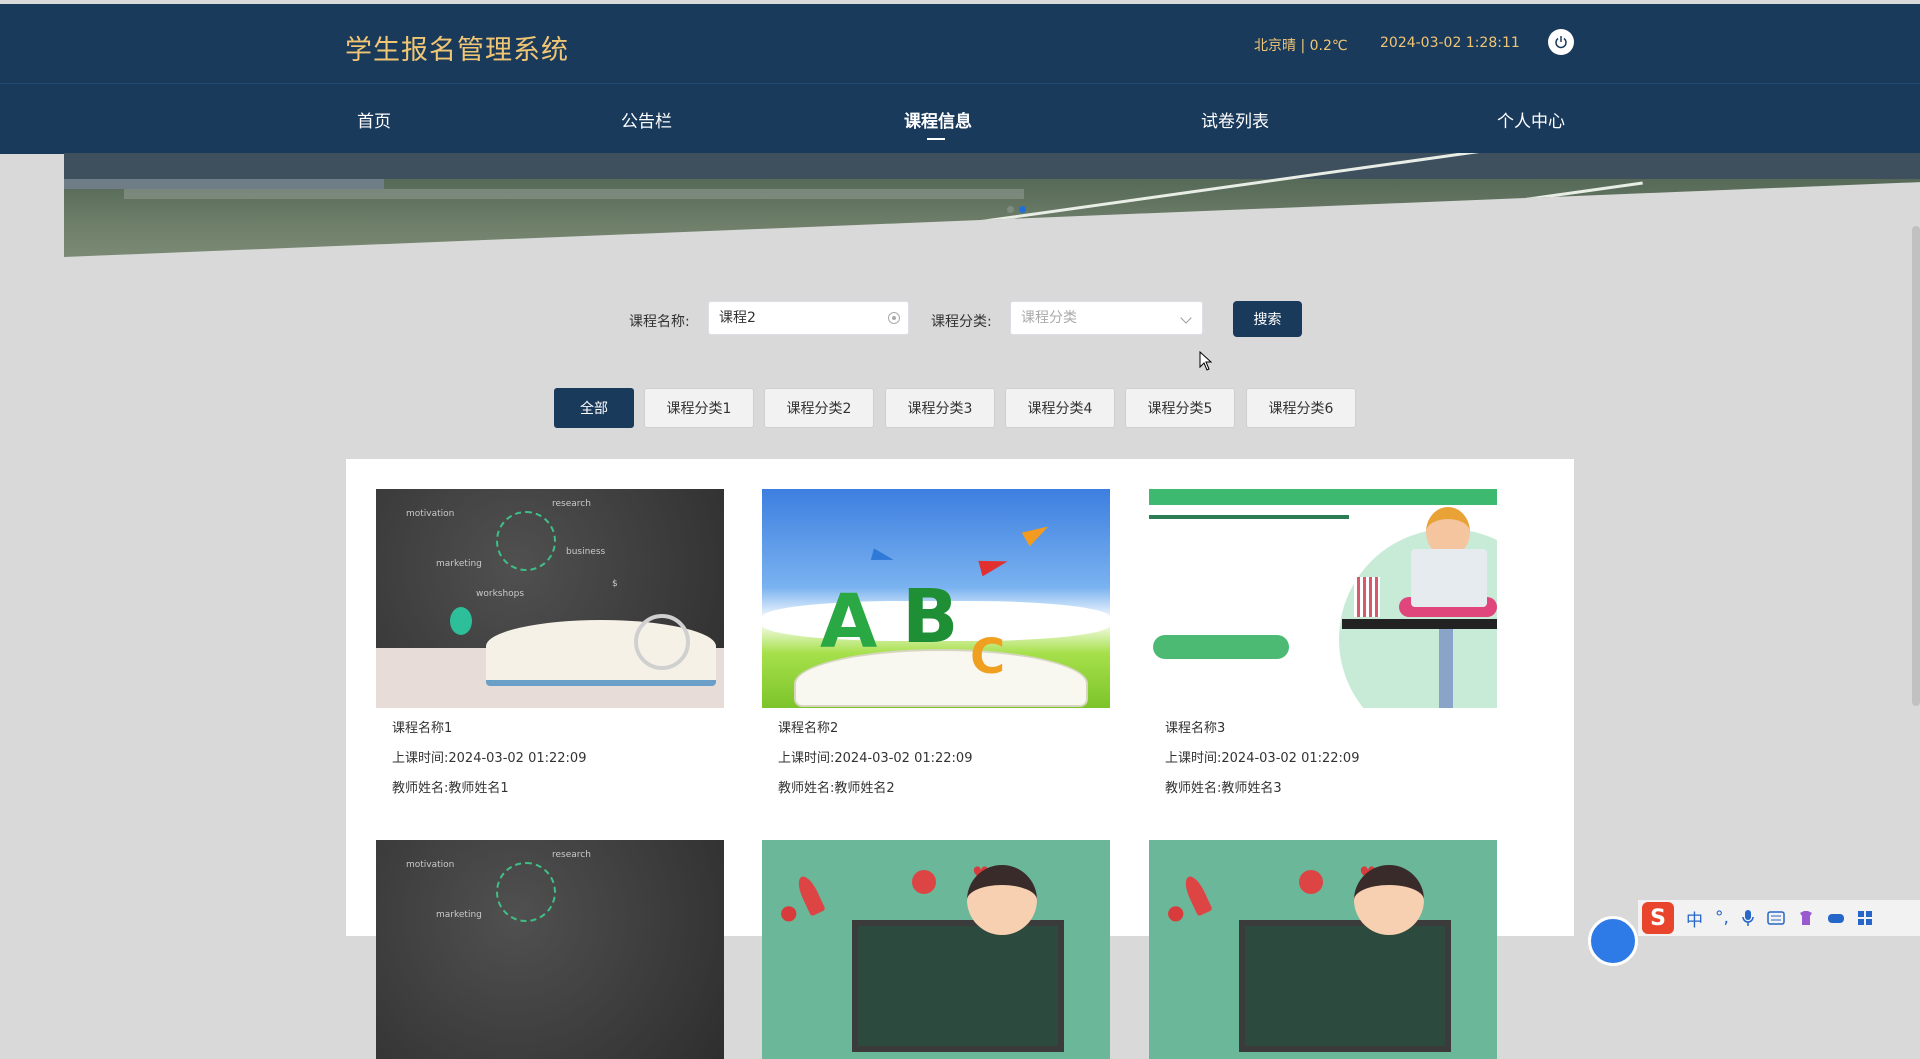 Image resolution: width=1920 pixels, height=1059 pixels. I want to click on ime-logo: S, so click(1658, 918).